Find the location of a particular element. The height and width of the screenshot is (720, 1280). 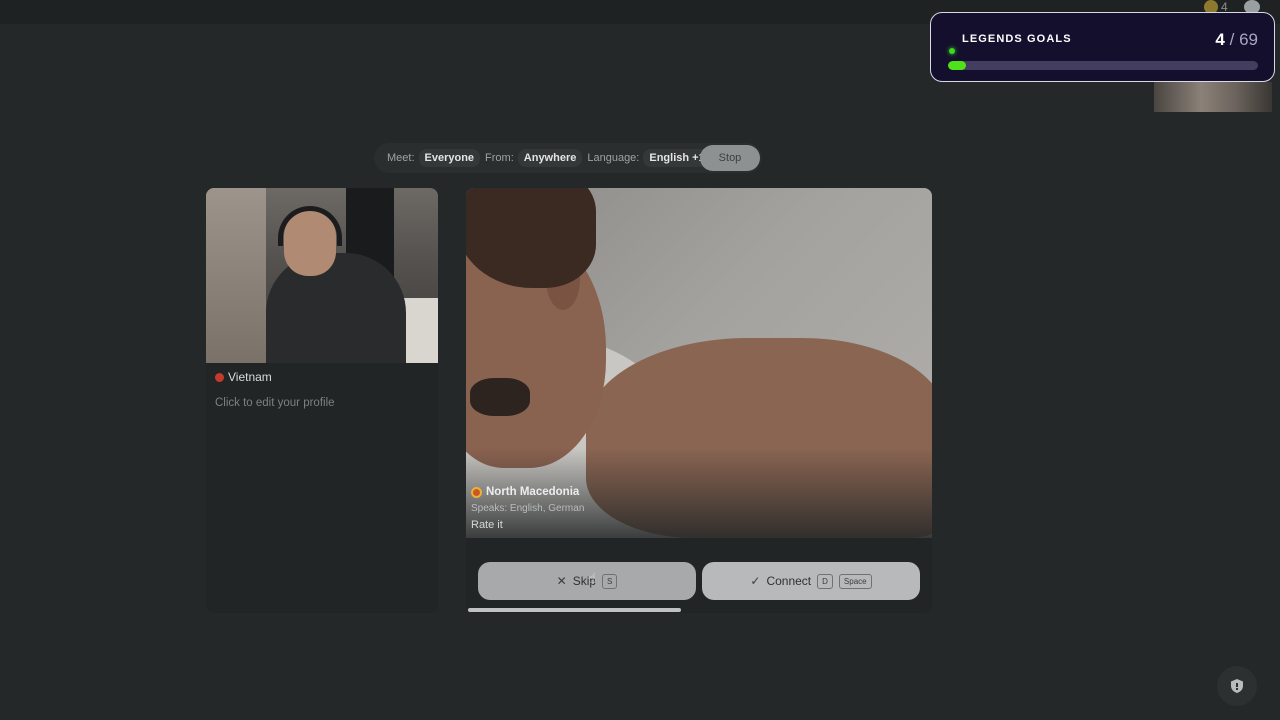

live-dot-icon is located at coordinates (952, 51).